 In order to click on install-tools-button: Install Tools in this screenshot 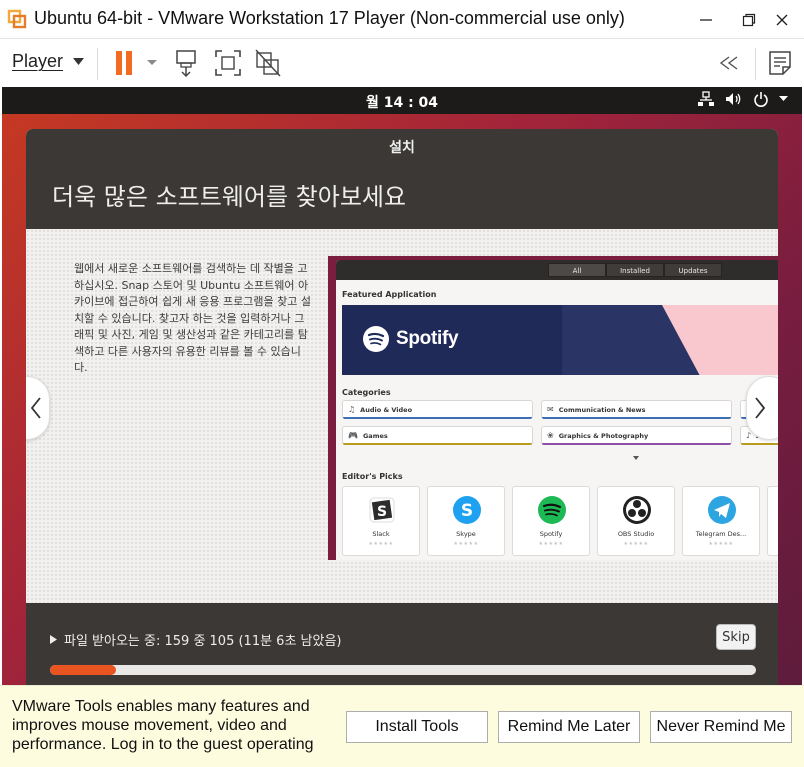, I will do `click(417, 727)`.